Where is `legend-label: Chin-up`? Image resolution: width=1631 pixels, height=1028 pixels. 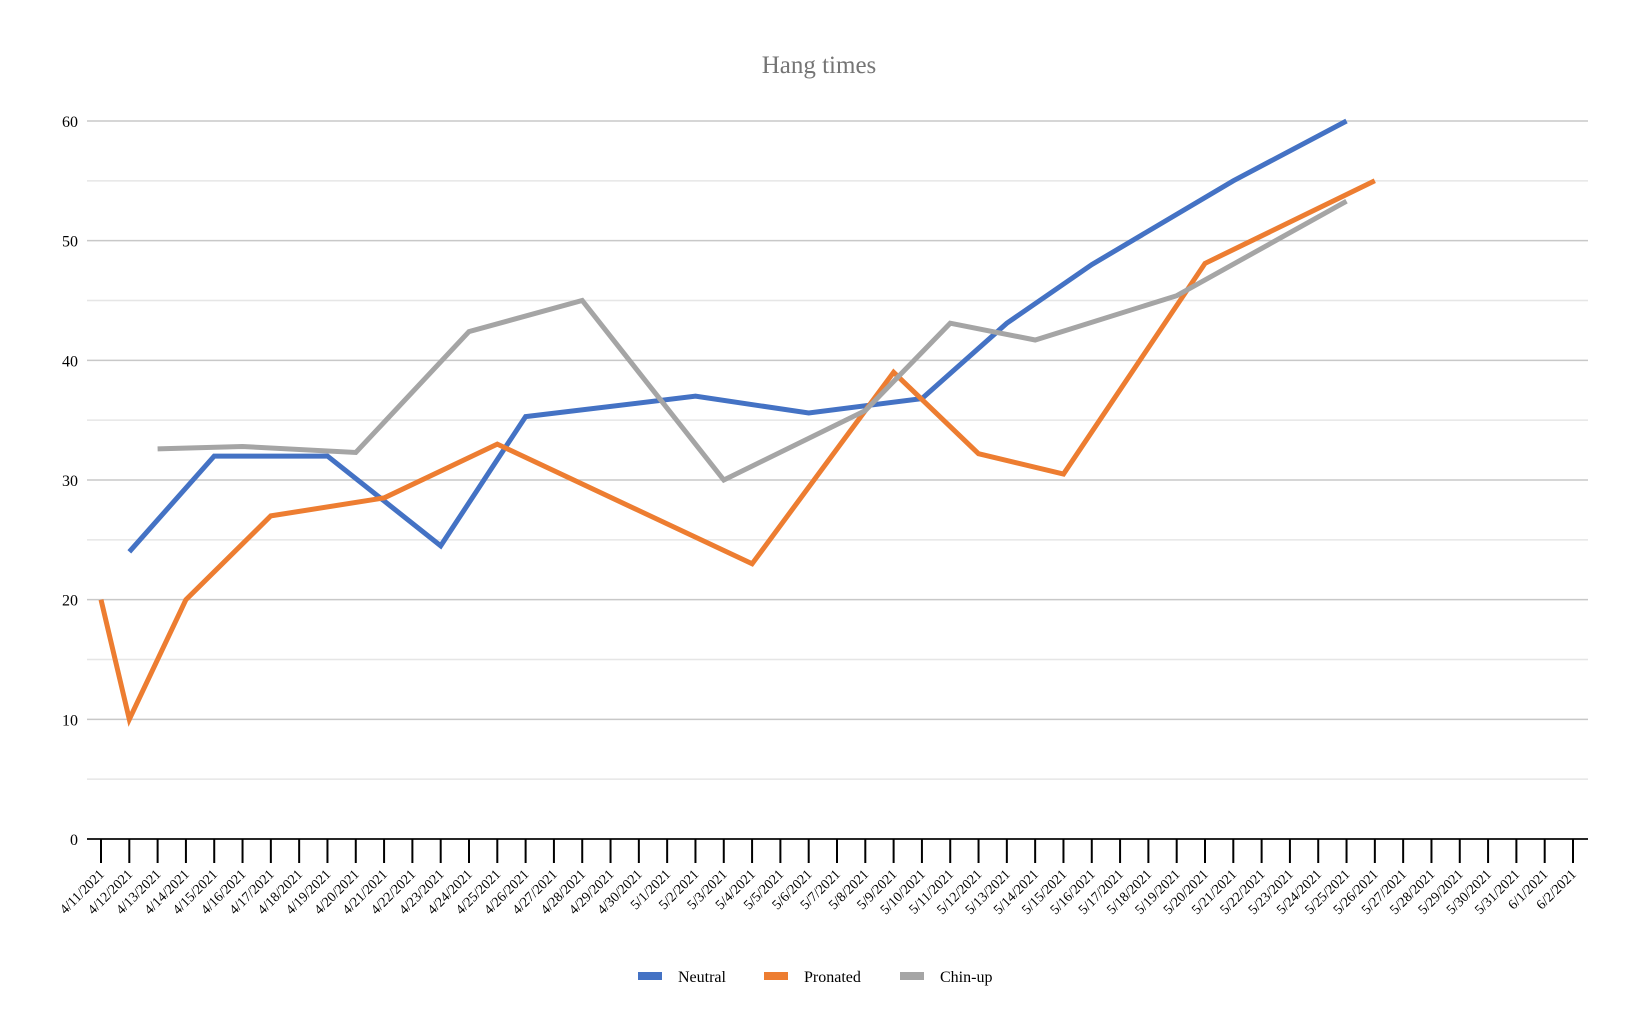 legend-label: Chin-up is located at coordinates (966, 977).